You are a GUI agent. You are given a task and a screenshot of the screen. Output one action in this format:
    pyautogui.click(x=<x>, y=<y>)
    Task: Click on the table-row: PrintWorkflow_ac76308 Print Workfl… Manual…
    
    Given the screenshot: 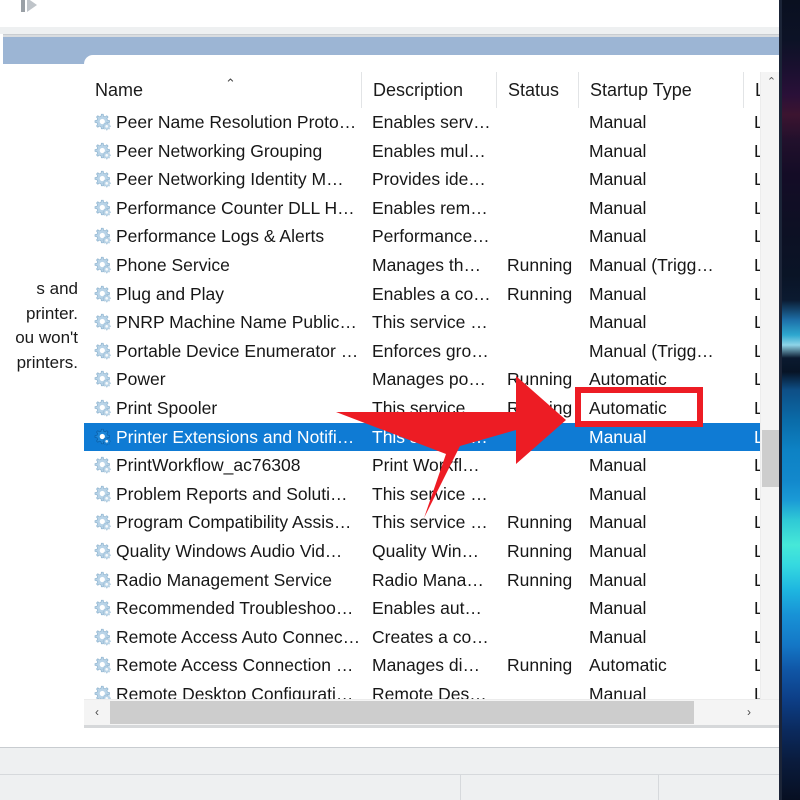 What is the action you would take?
    pyautogui.click(x=433, y=465)
    